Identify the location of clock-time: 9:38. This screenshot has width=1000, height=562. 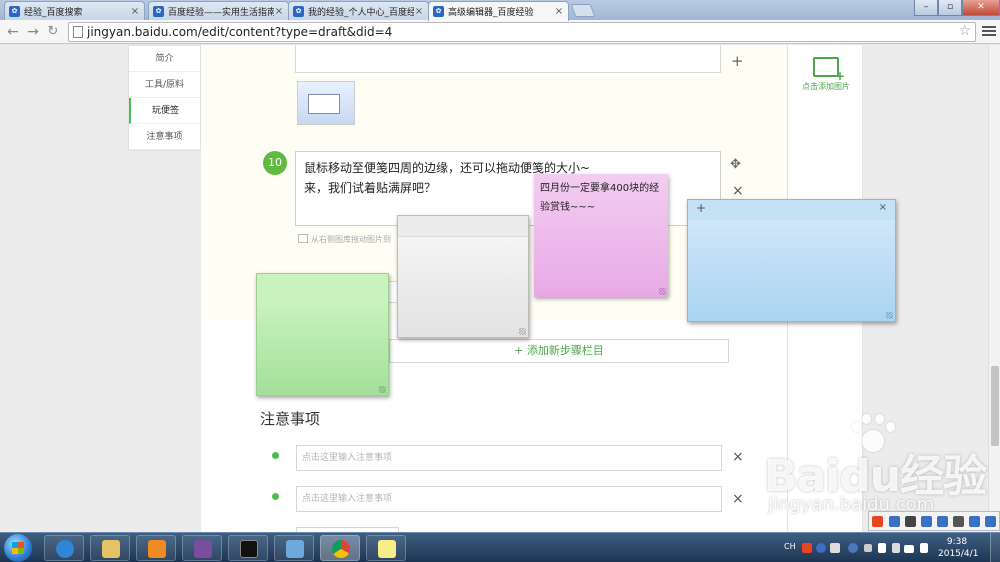
(957, 542).